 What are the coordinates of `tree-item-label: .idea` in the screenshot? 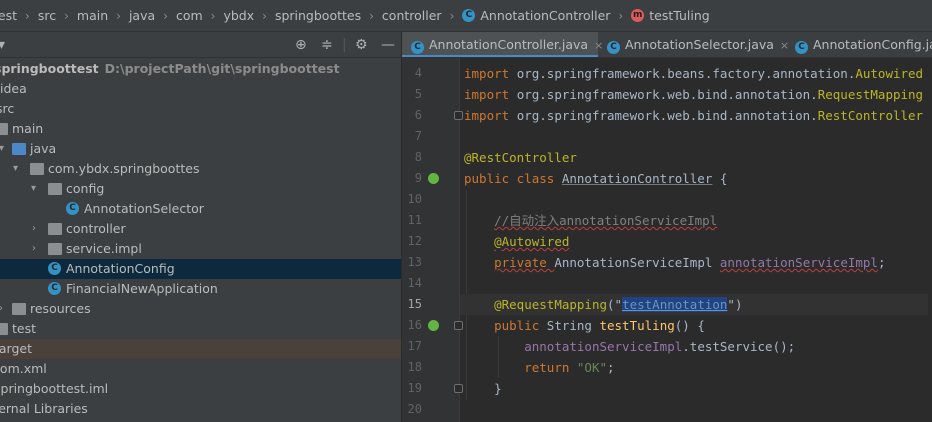 It's located at (13, 88).